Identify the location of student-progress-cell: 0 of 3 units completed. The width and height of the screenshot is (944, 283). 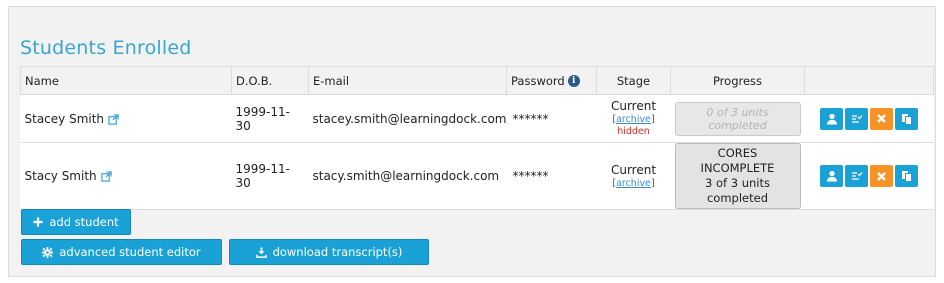
(737, 118).